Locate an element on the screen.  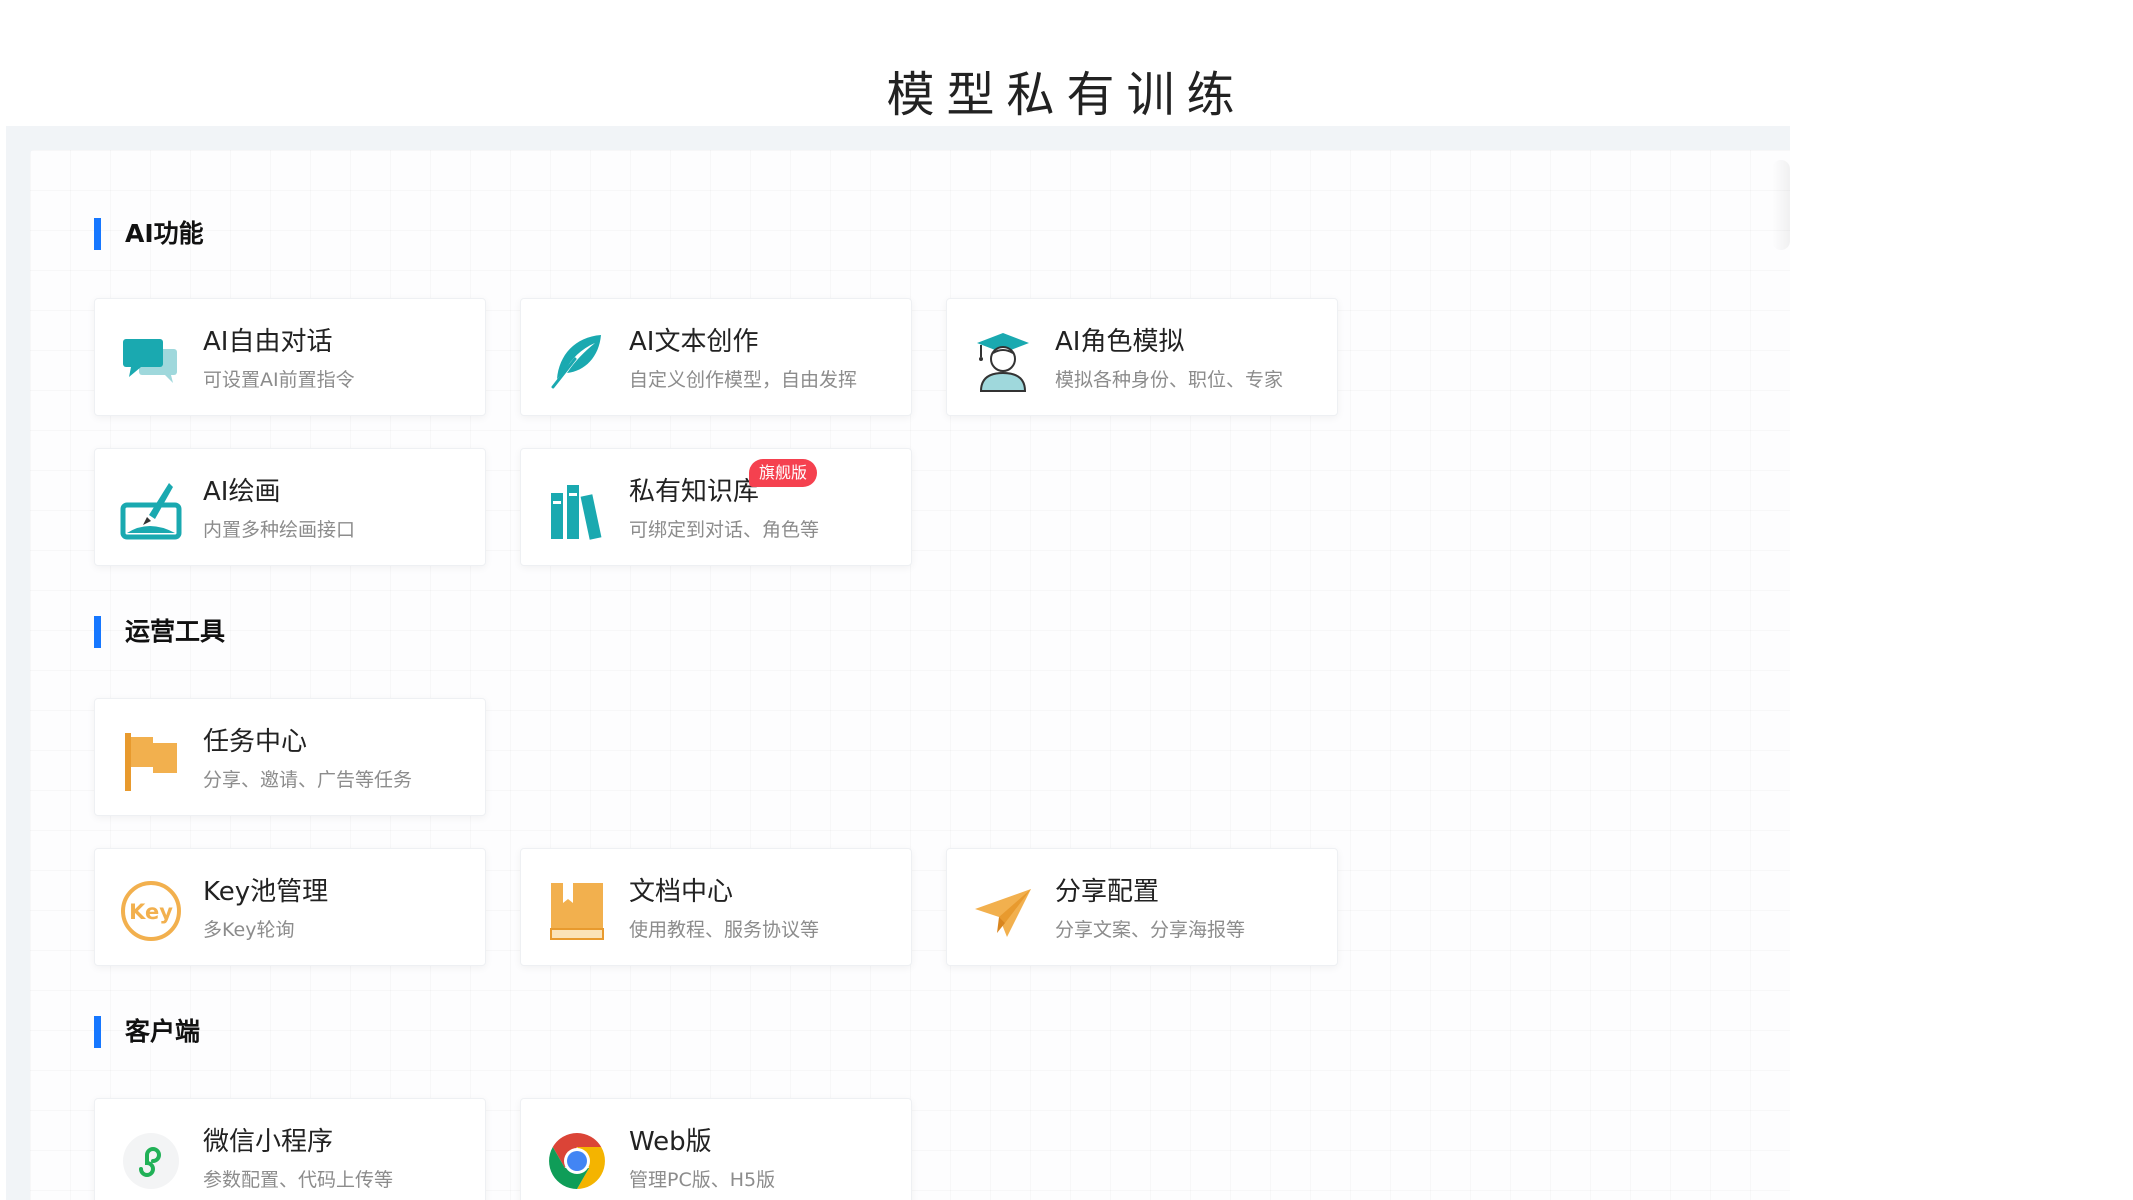
paper-plane-icon is located at coordinates (1003, 911).